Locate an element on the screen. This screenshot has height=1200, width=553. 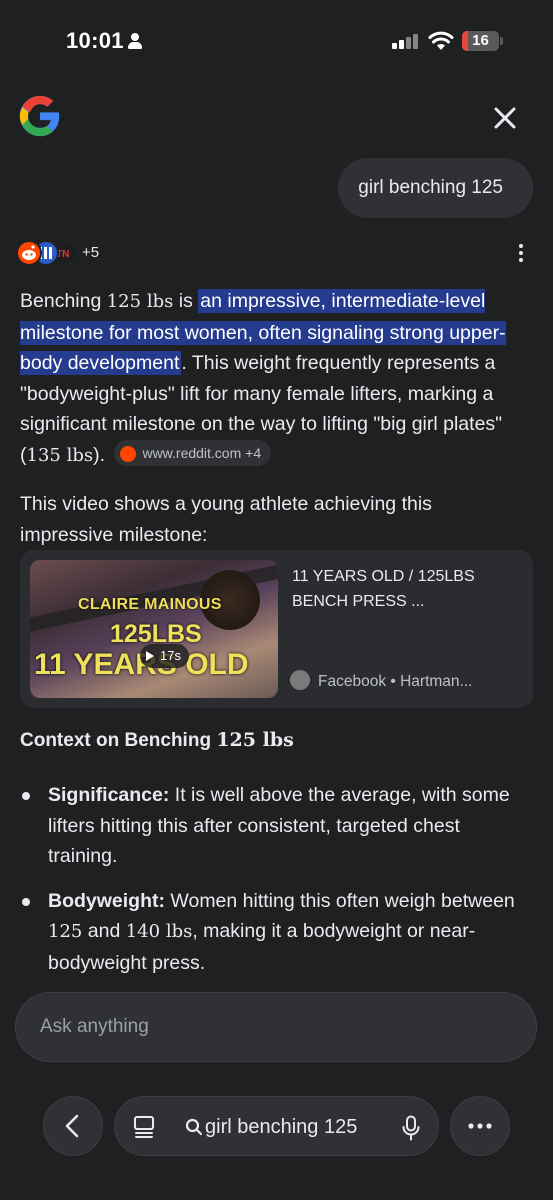
search-bar-button: girl benching 125 is located at coordinates (276, 1126).